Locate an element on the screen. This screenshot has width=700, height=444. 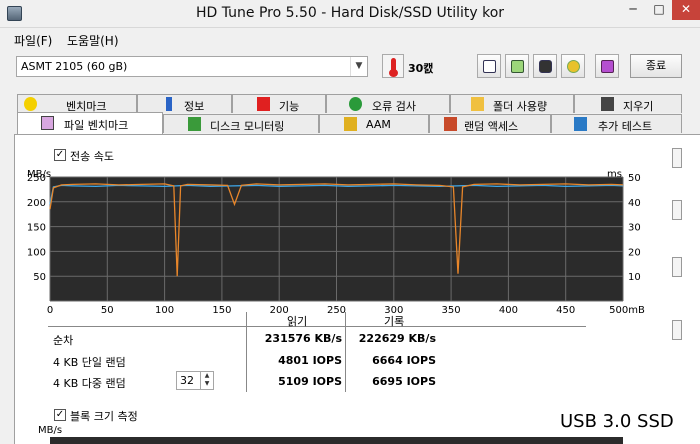
x-tick-label: 150 is located at coordinates (221, 310).